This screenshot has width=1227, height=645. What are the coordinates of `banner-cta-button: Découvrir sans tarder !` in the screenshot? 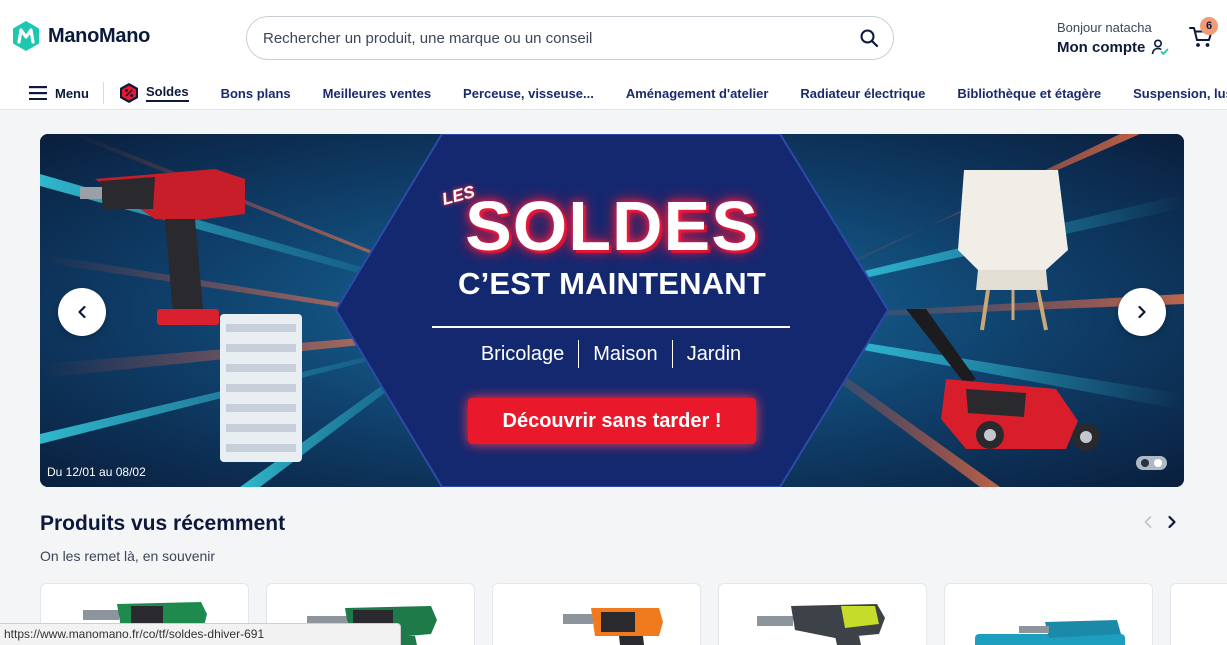 It's located at (612, 421).